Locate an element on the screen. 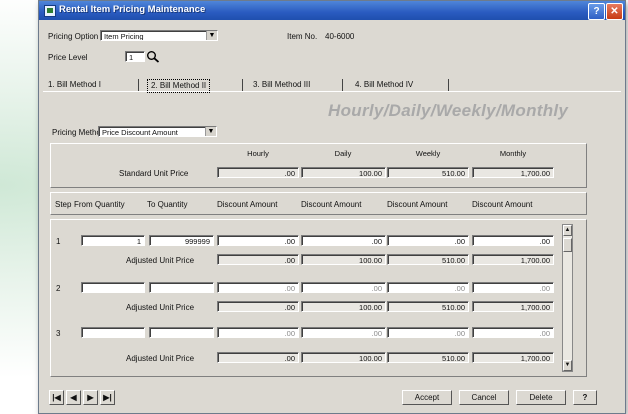 The image size is (628, 414). grid-header-discount-hourly: Discount Amount is located at coordinates (247, 204).